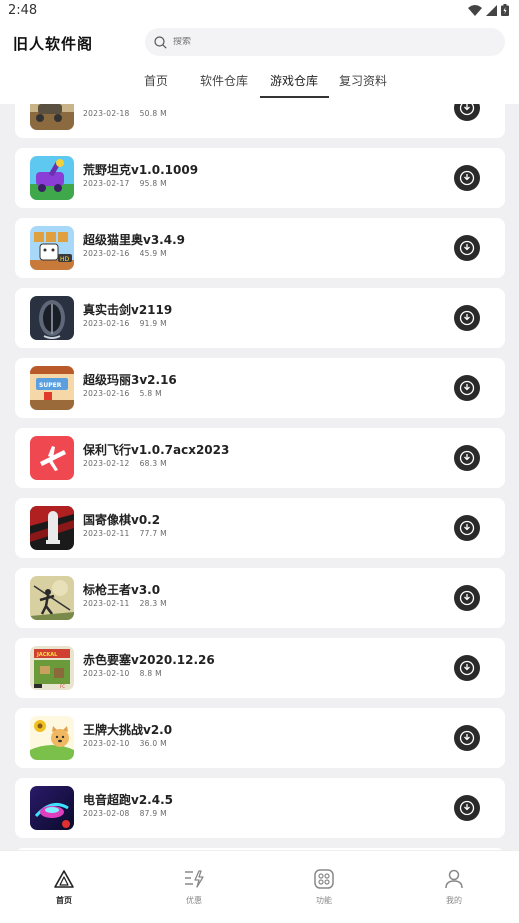 The height and width of the screenshot is (923, 519). What do you see at coordinates (454, 900) in the screenshot?
I see `nav-profile-label: 我的` at bounding box center [454, 900].